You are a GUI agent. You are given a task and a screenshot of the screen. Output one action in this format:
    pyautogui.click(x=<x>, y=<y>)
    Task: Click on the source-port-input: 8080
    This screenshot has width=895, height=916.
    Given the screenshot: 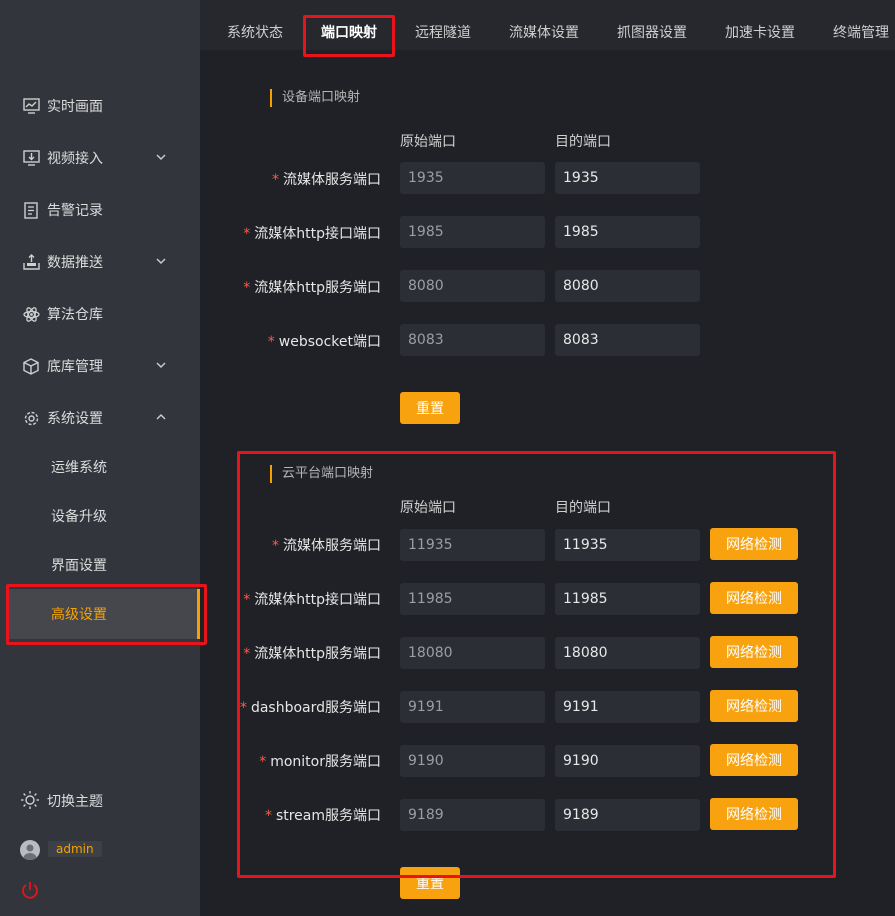 What is the action you would take?
    pyautogui.click(x=472, y=286)
    